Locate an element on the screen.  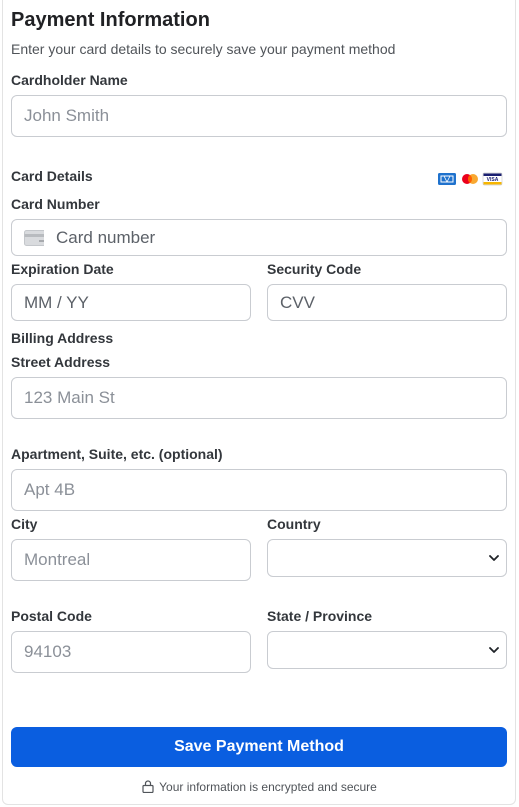
postal-code-input is located at coordinates (131, 652).